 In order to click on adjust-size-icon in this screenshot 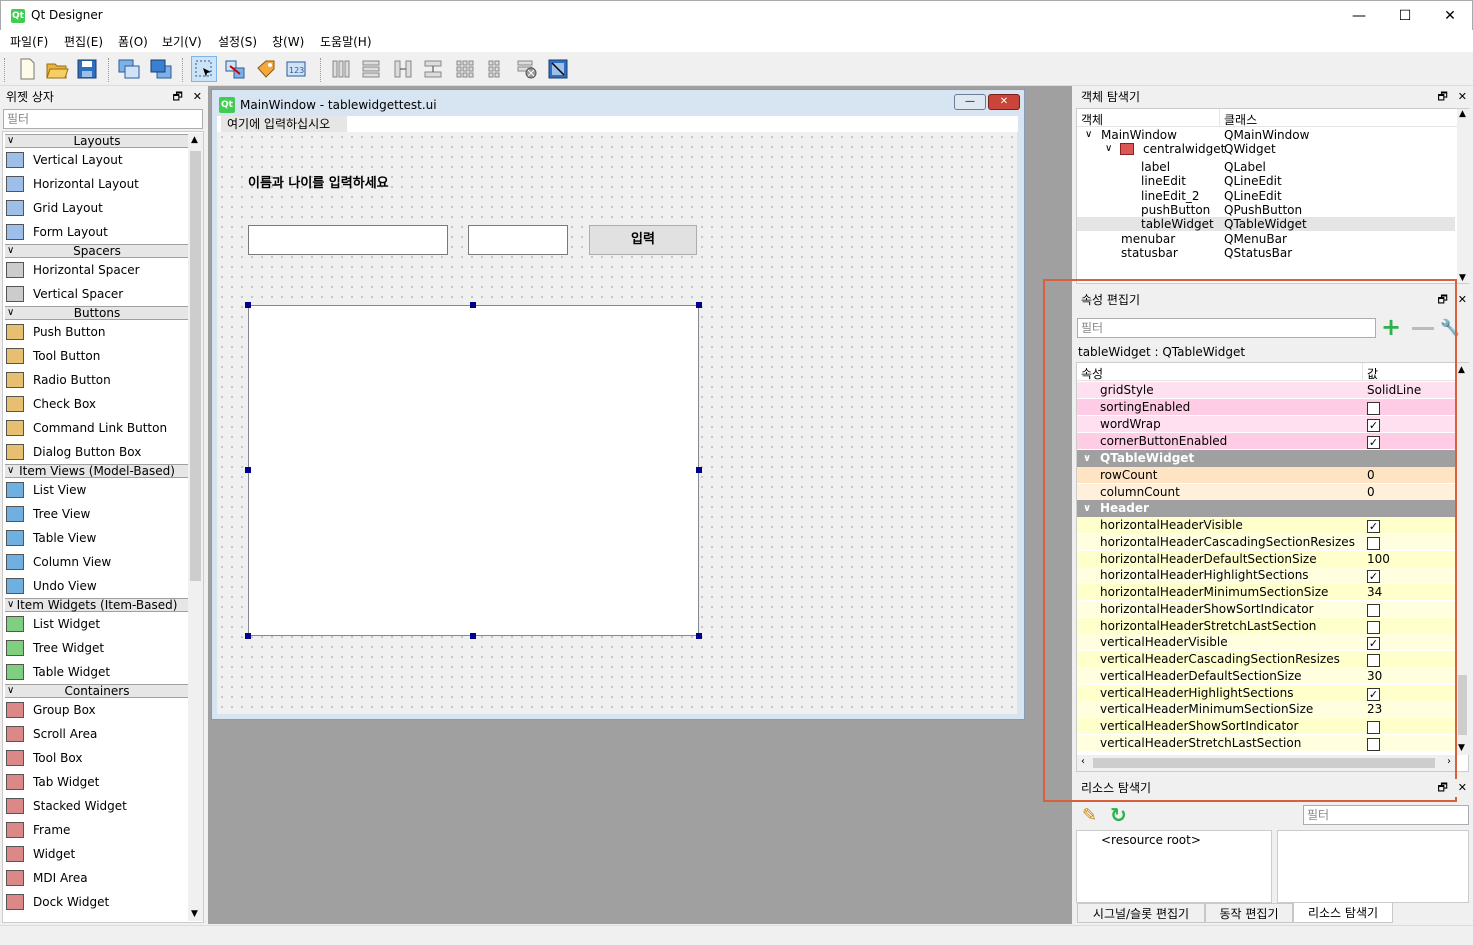, I will do `click(558, 69)`.